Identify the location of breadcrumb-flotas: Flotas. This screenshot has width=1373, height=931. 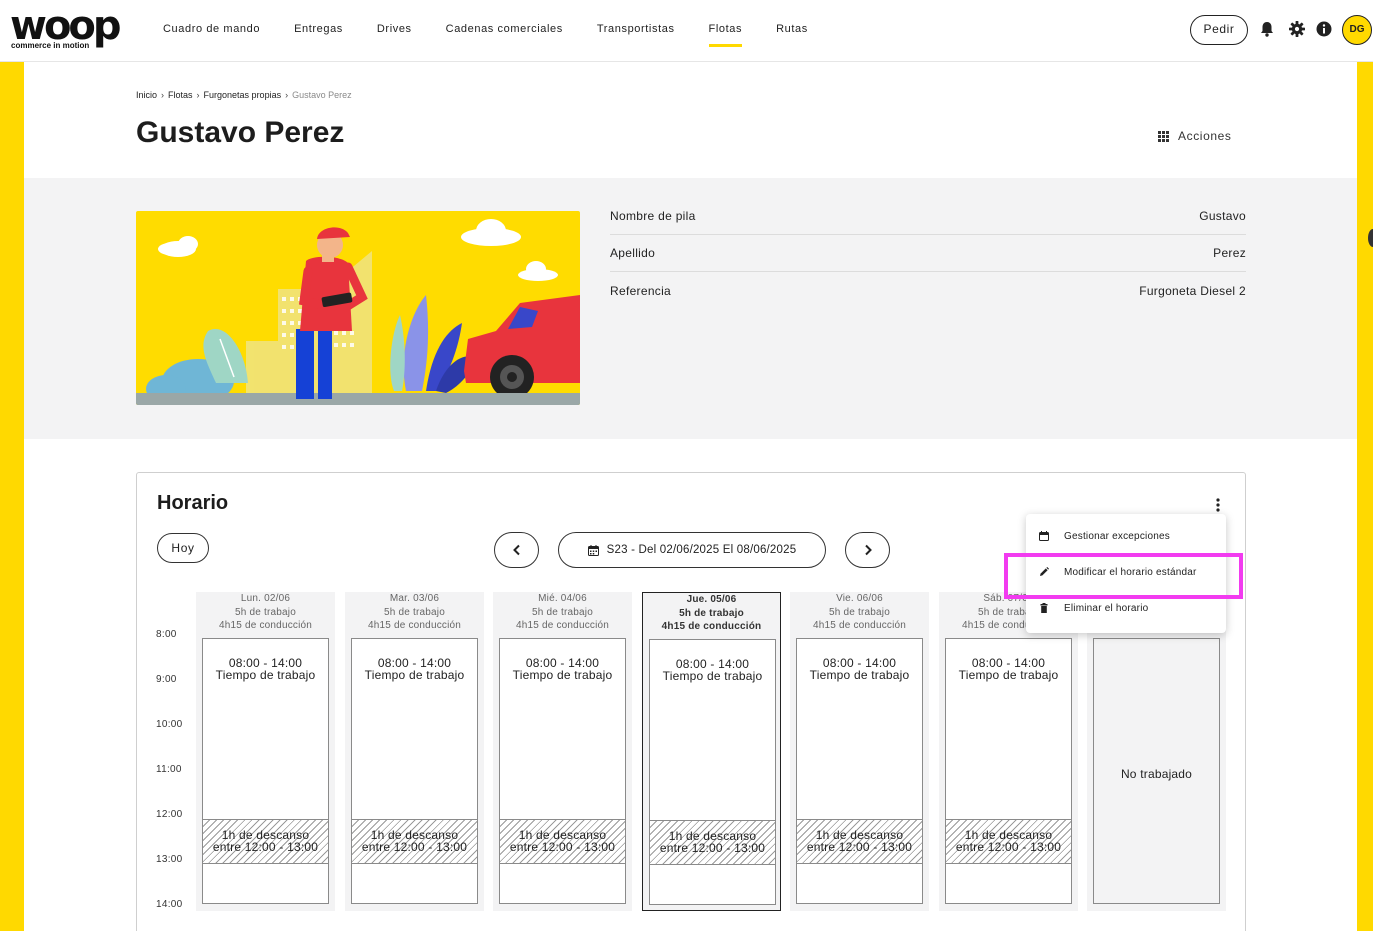
(180, 95).